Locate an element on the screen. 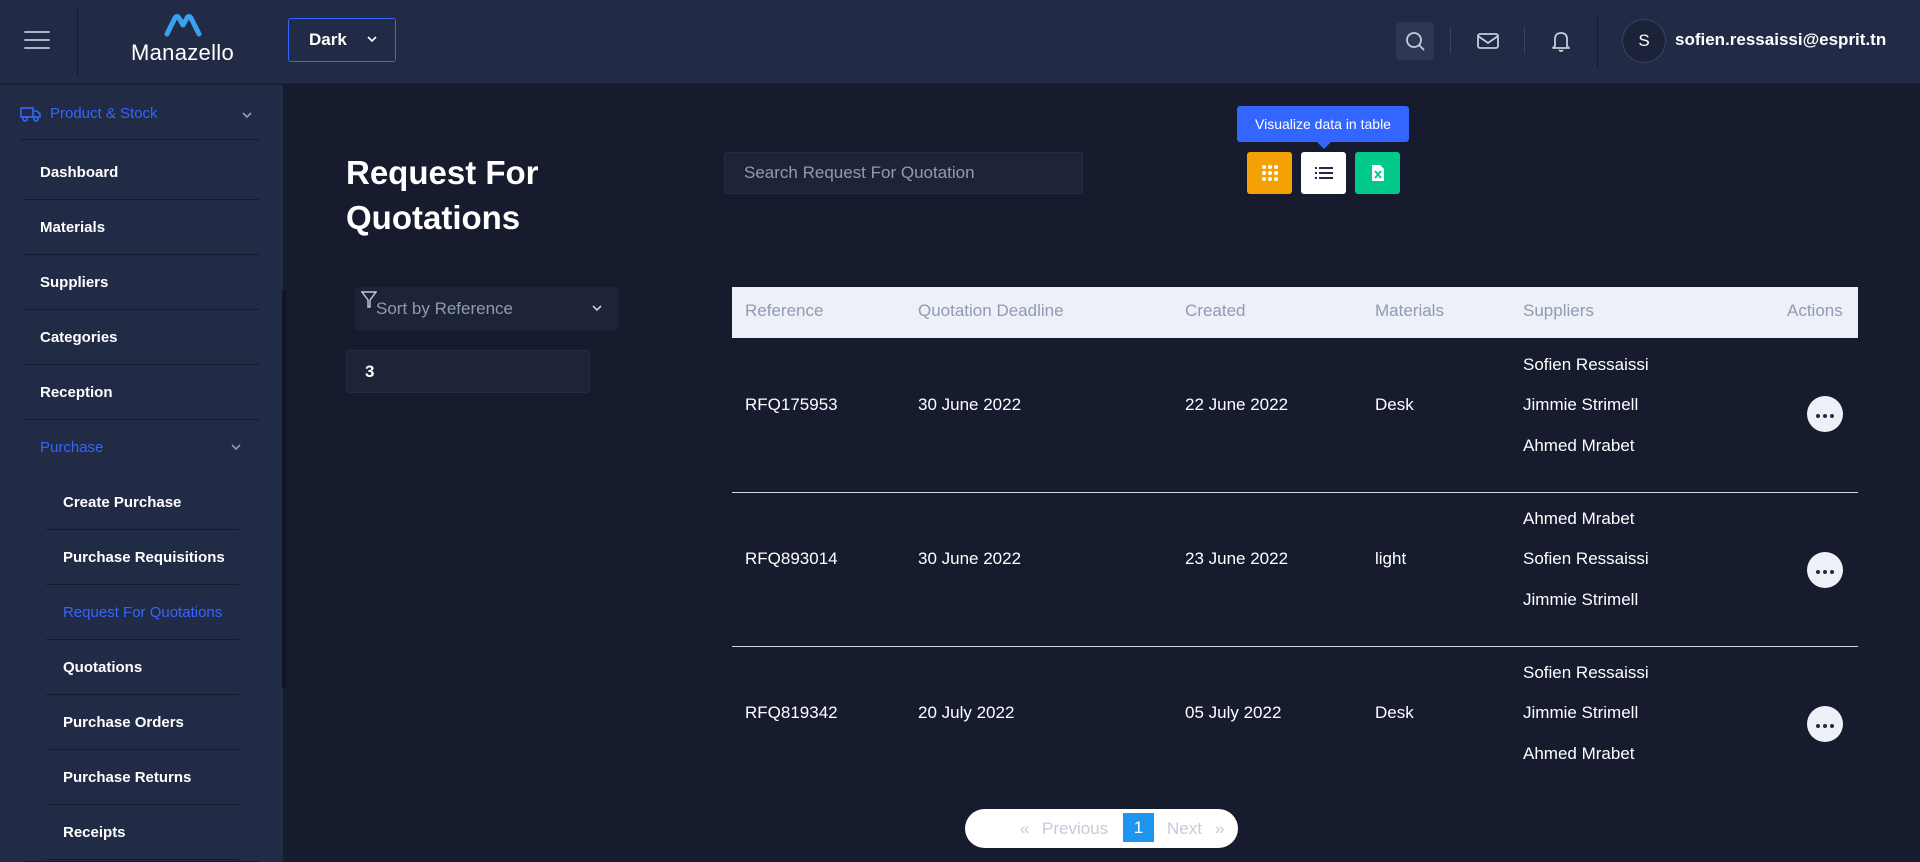  pagination: « Previous 1 Next » is located at coordinates (1101, 828).